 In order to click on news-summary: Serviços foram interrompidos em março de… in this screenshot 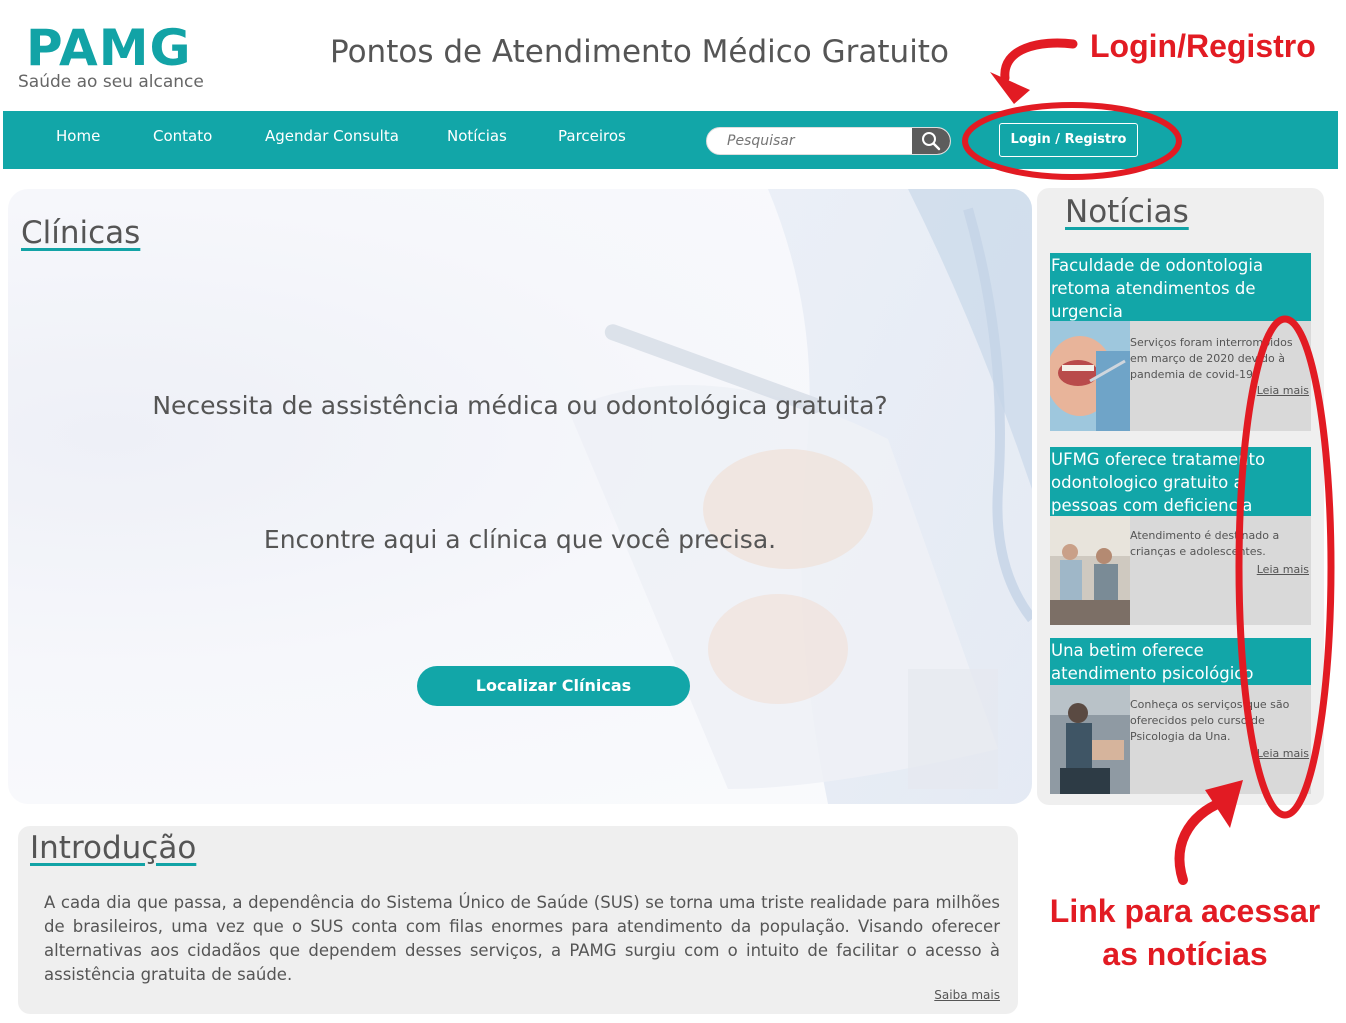, I will do `click(1211, 358)`.